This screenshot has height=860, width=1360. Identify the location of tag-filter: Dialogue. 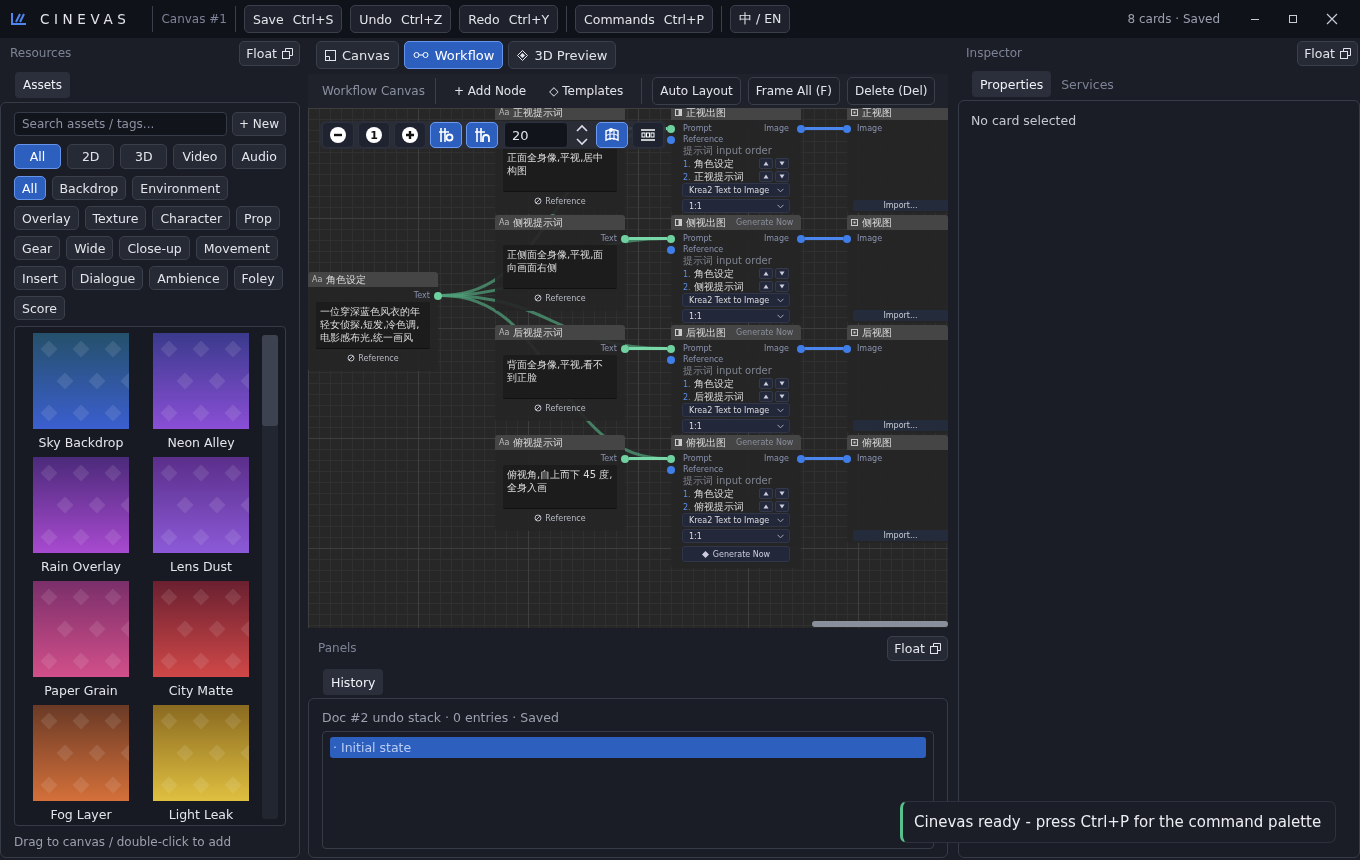
(107, 278).